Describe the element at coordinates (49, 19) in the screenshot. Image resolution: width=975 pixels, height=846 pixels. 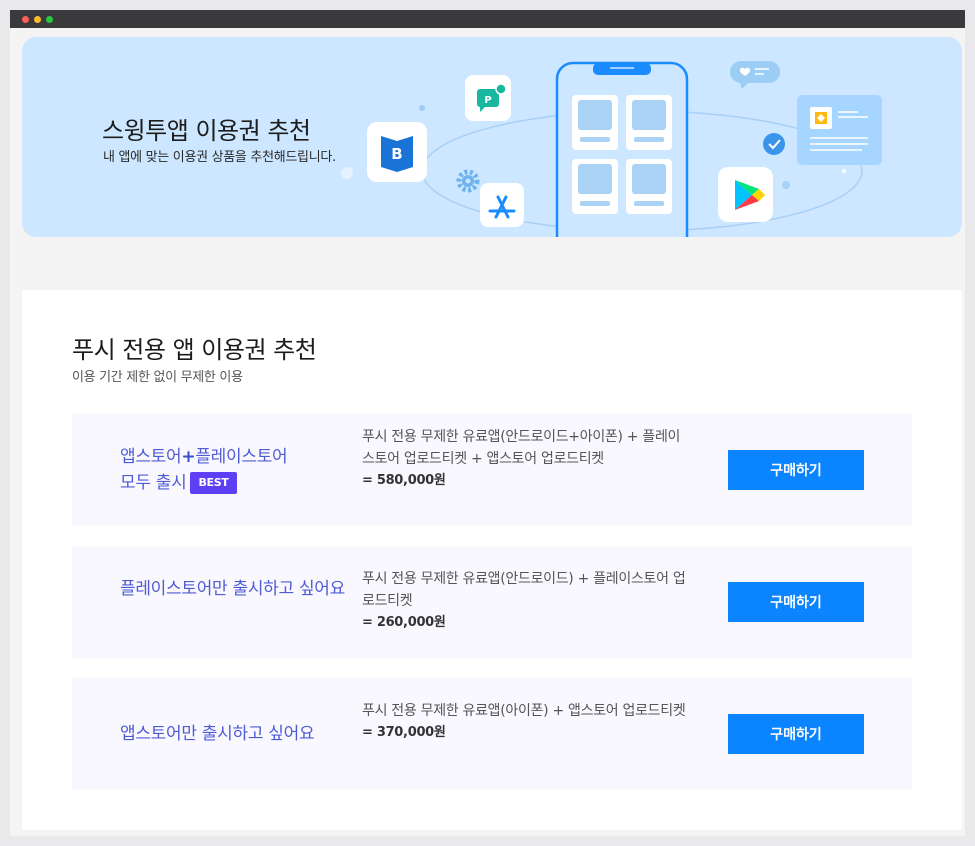
I see `maximize-window-button` at that location.